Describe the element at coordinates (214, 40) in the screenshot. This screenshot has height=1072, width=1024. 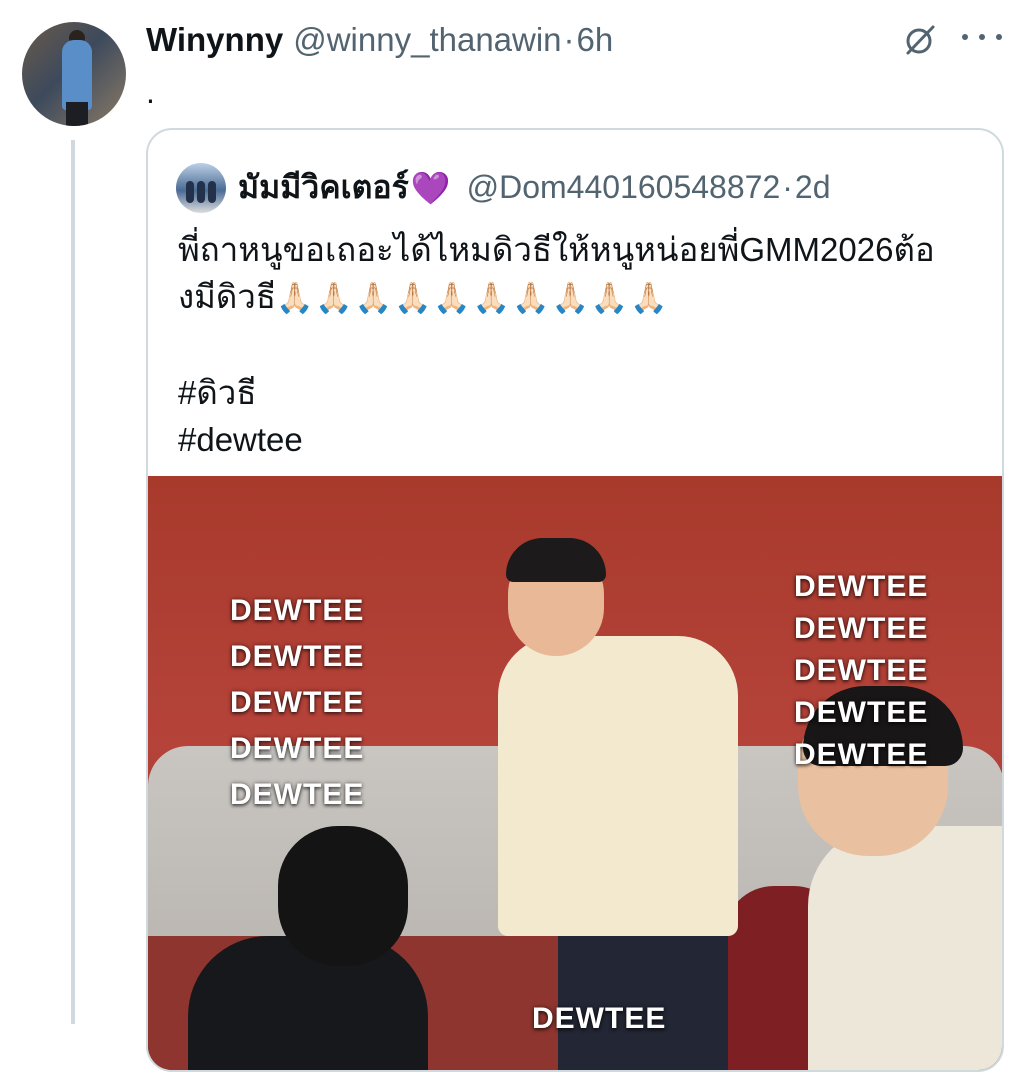
I see `author-name: Winynny` at that location.